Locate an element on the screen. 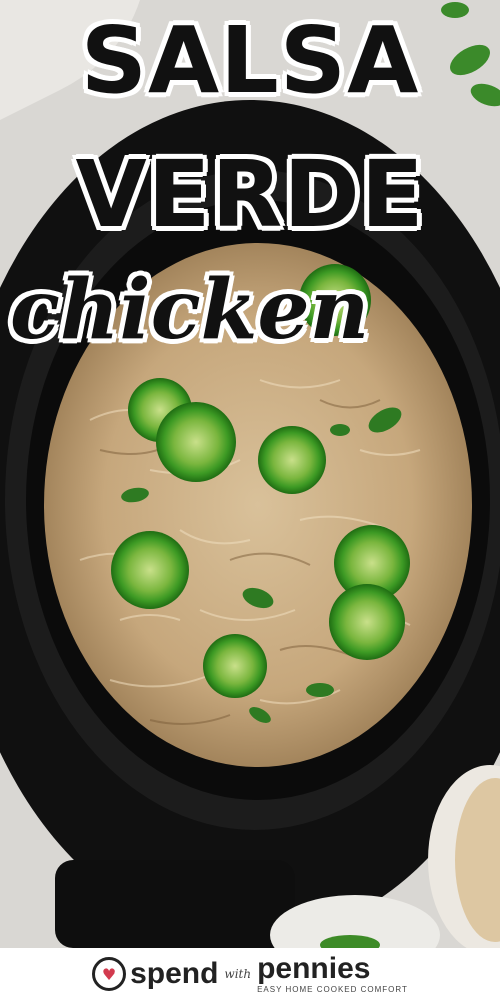  title-line-verde: VERDE is located at coordinates (250, 194).